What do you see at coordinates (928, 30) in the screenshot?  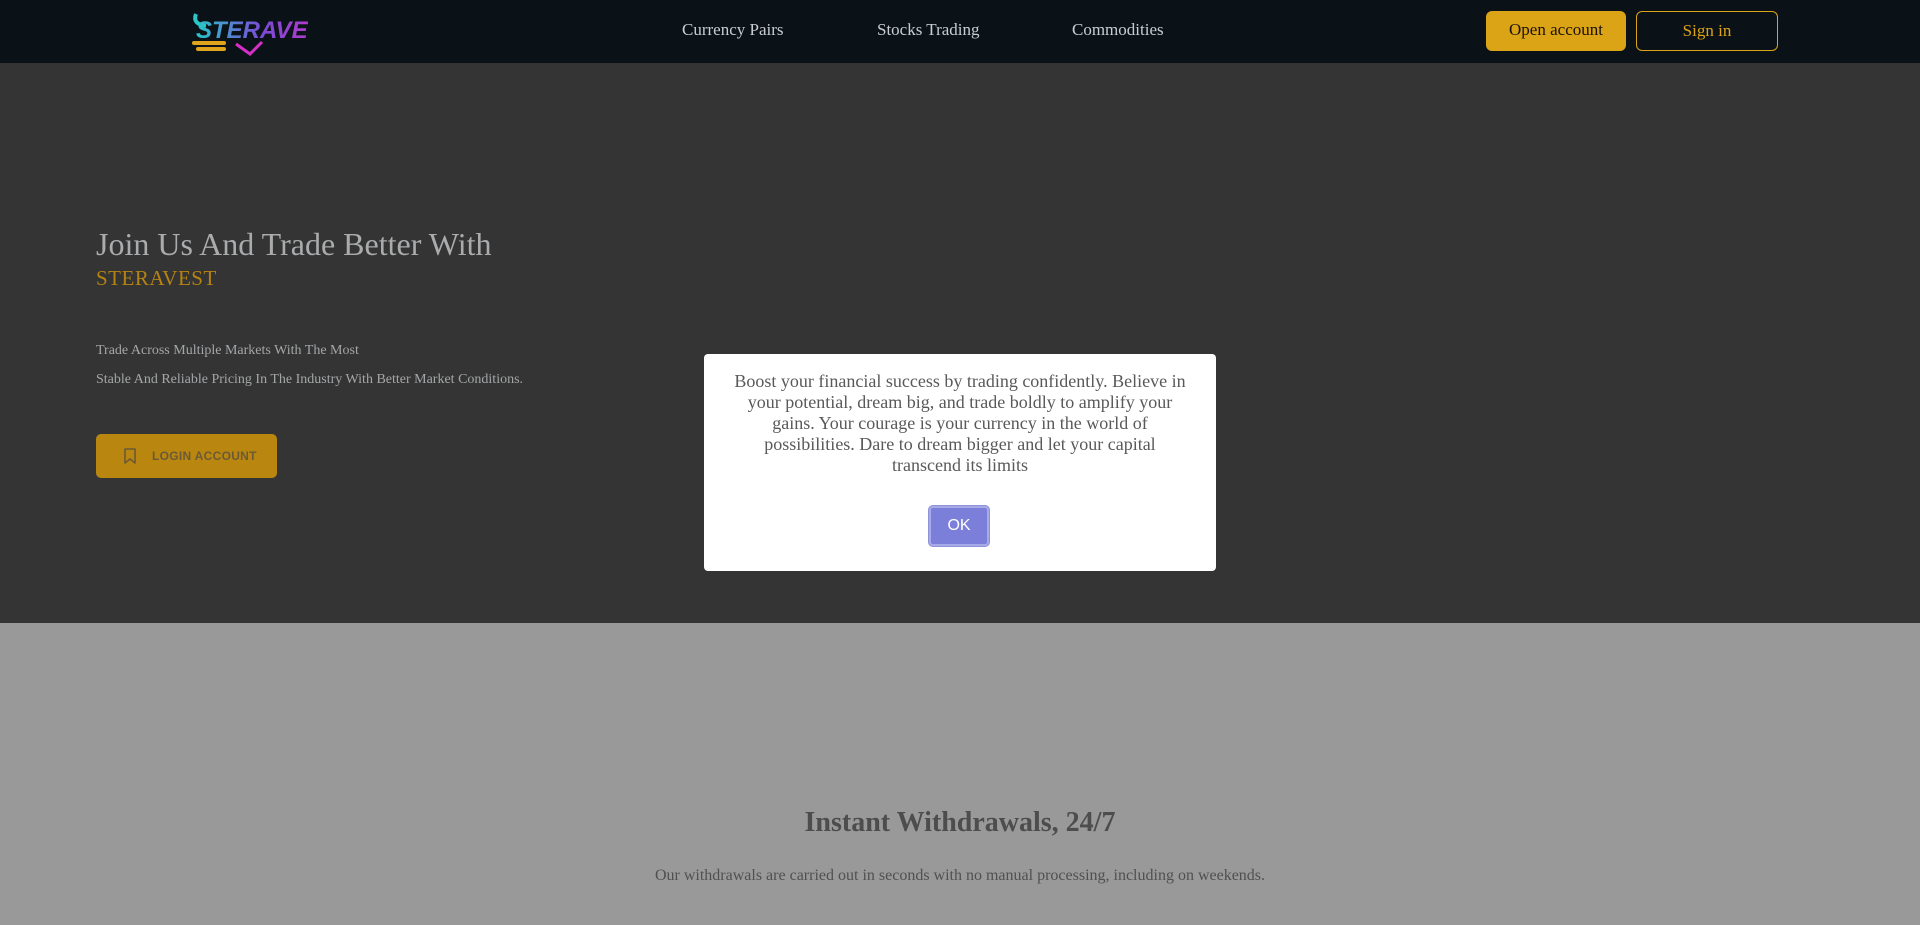 I see `nav-stocks-trading: Stocks Trading` at bounding box center [928, 30].